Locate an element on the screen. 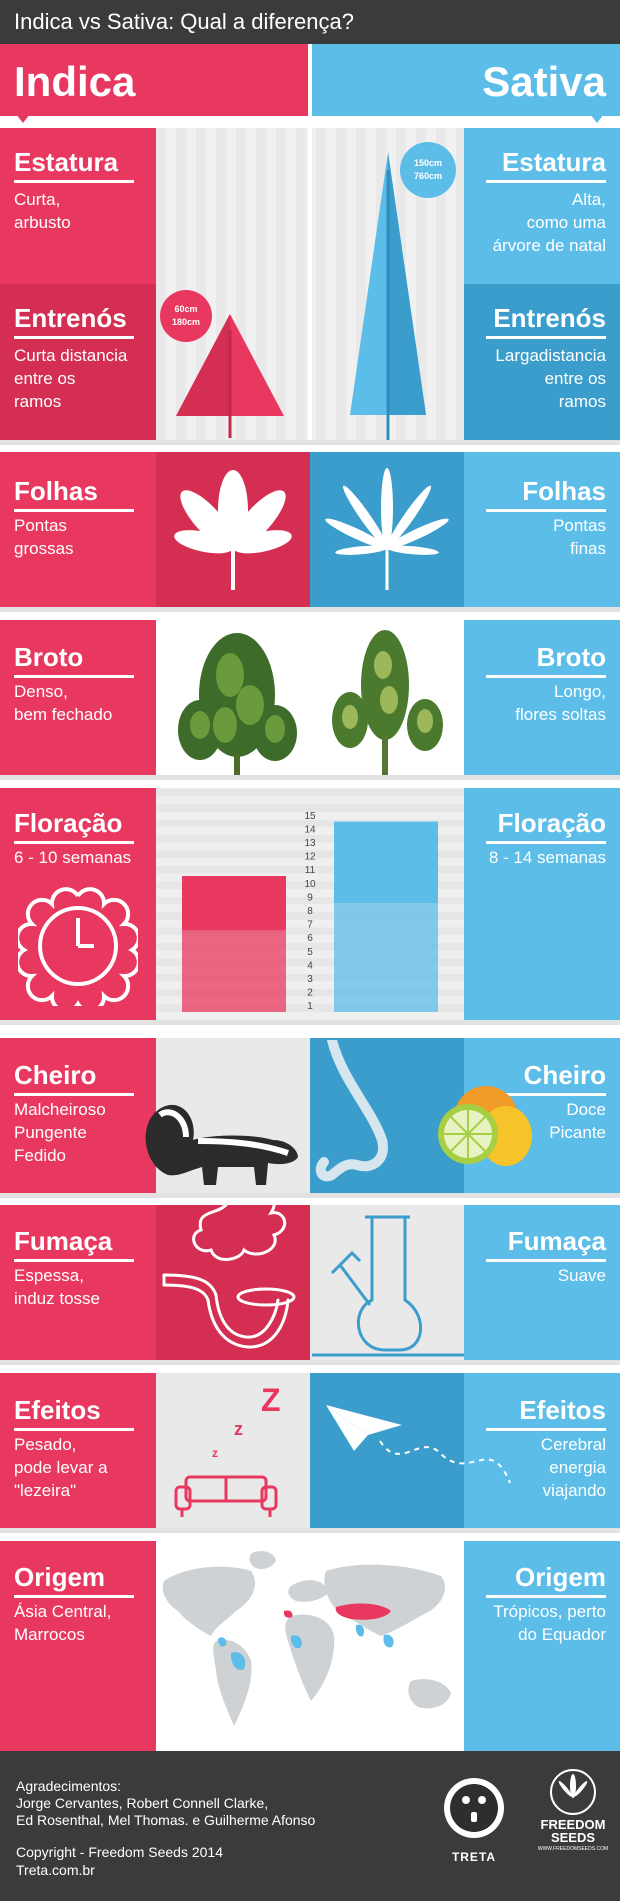 The image size is (620, 1901). week-tick-label: 14 is located at coordinates (310, 829).